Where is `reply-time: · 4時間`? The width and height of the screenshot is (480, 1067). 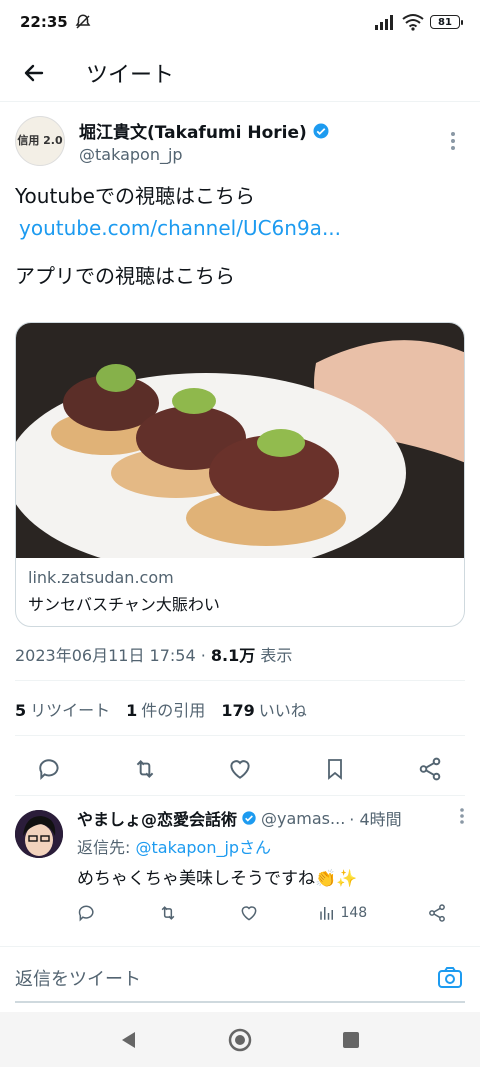 reply-time: · 4時間 is located at coordinates (375, 819).